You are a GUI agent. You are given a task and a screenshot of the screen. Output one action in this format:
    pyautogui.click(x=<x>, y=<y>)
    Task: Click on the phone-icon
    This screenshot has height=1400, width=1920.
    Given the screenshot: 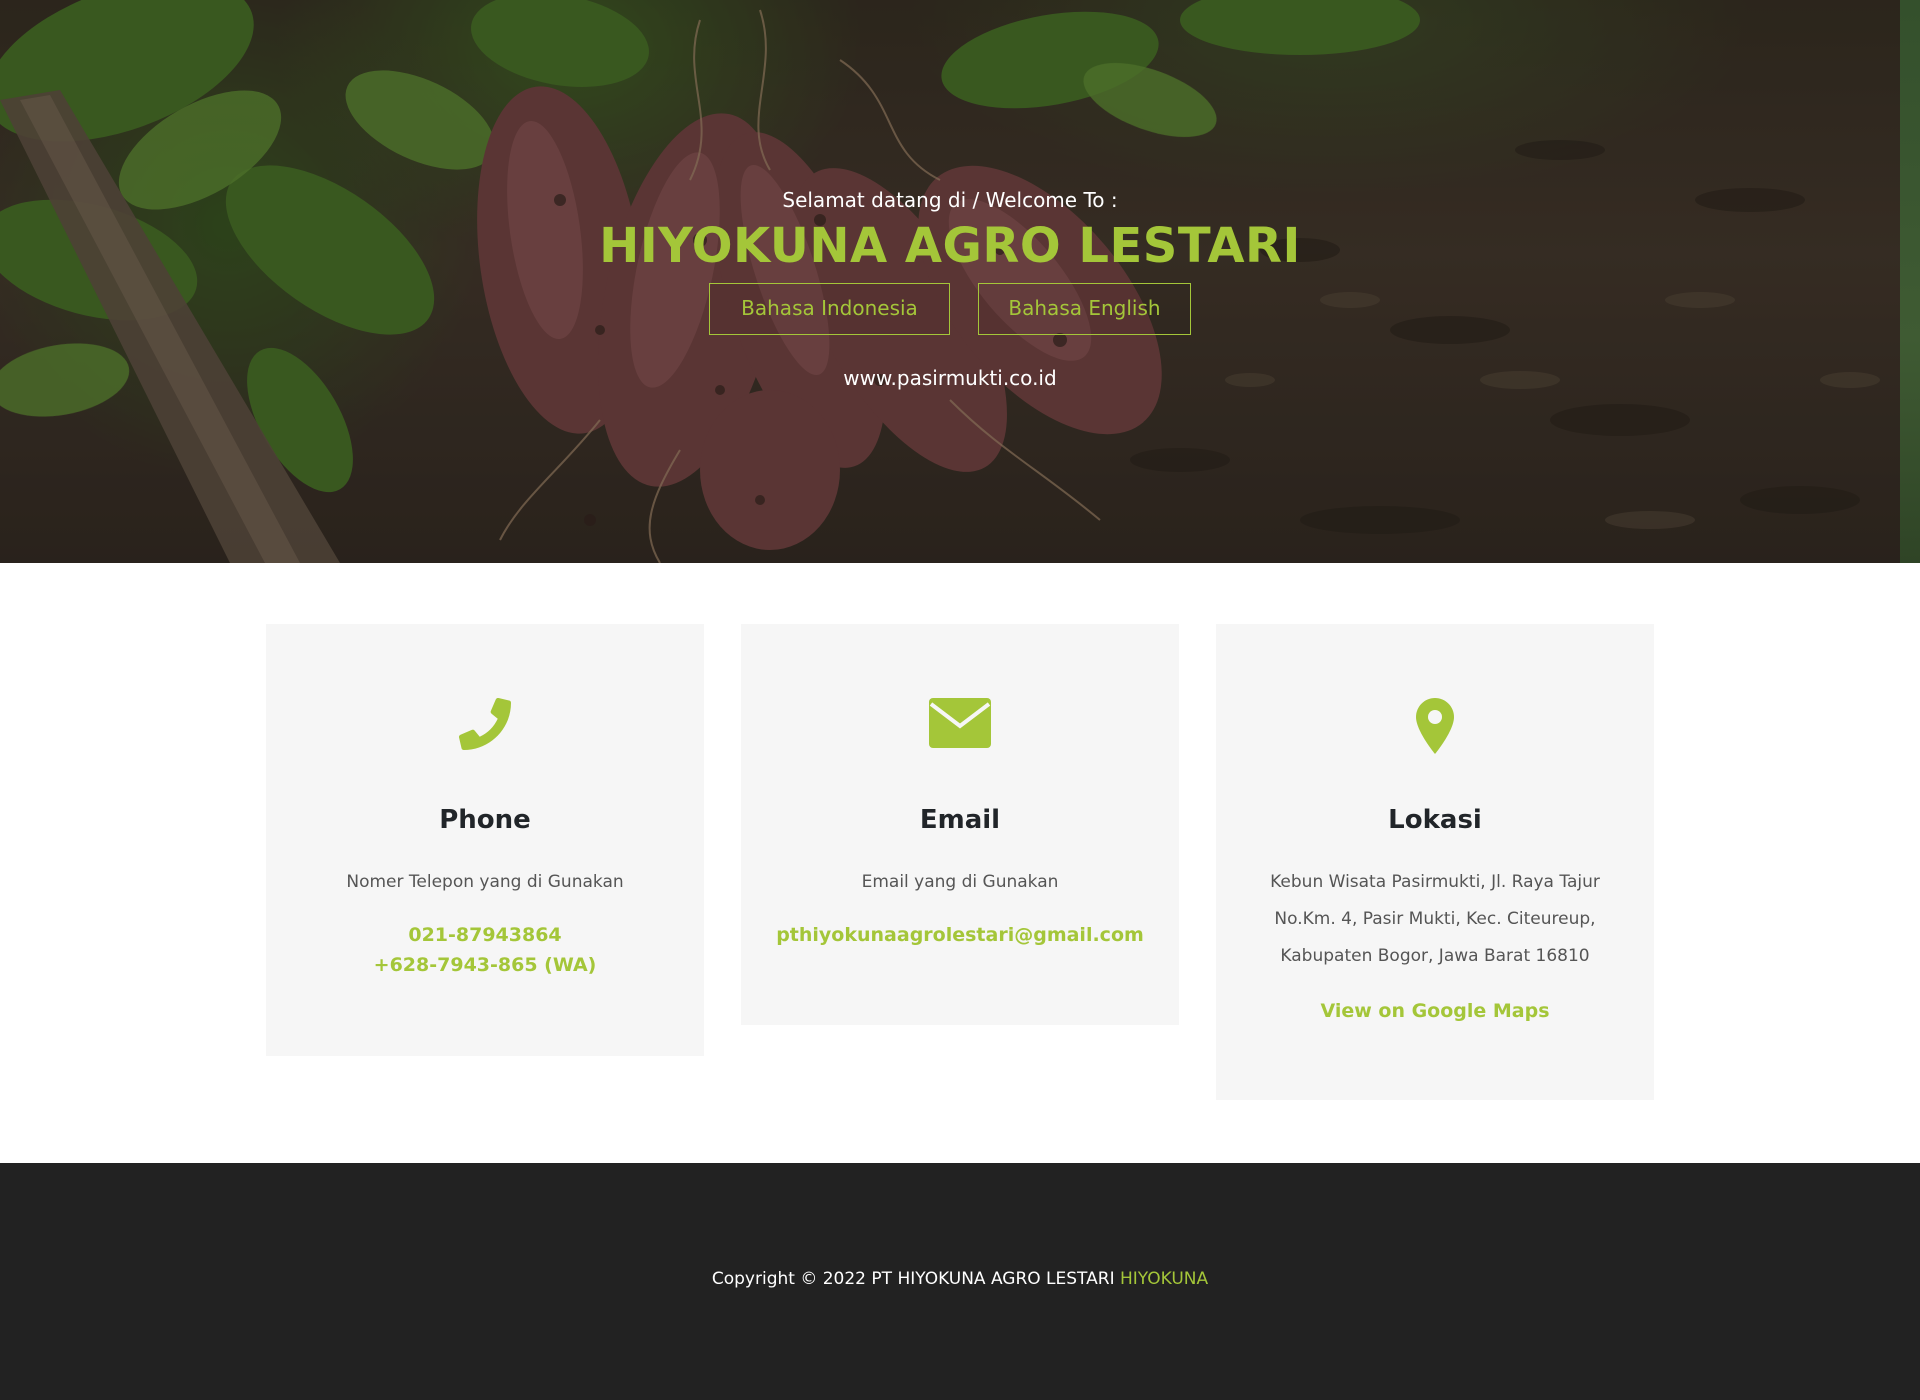 What is the action you would take?
    pyautogui.click(x=485, y=728)
    